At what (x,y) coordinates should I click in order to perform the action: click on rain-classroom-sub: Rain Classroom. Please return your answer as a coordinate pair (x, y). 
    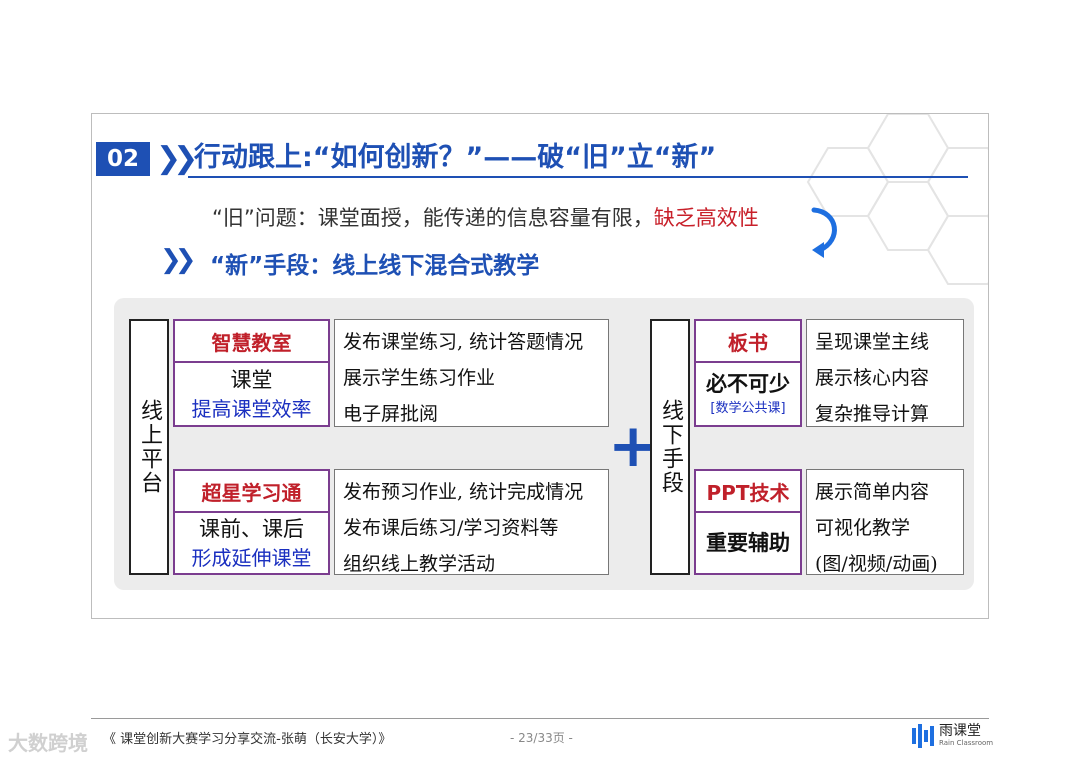
    Looking at the image, I should click on (966, 743).